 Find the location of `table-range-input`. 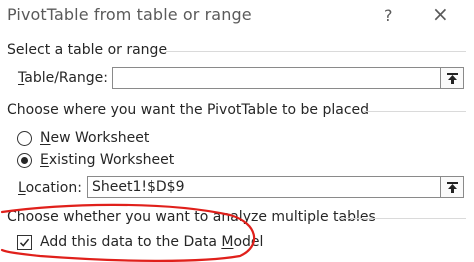

table-range-input is located at coordinates (276, 78).